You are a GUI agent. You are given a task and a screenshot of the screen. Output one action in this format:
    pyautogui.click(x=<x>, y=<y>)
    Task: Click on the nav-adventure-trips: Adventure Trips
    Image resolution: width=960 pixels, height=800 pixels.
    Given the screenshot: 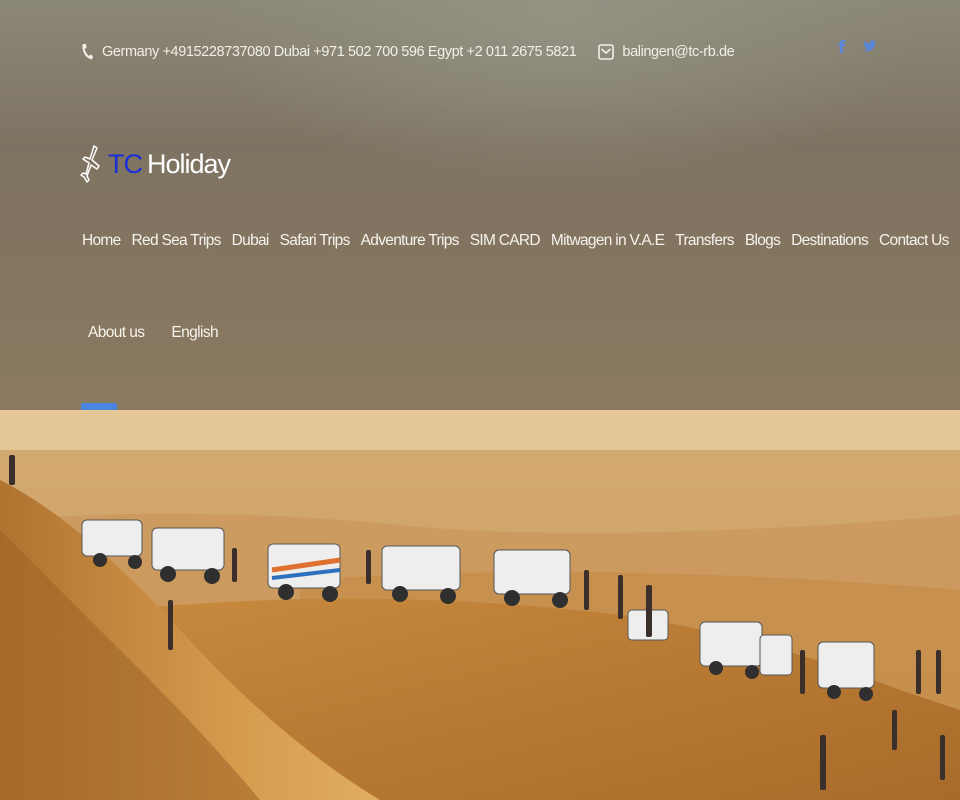 What is the action you would take?
    pyautogui.click(x=410, y=241)
    